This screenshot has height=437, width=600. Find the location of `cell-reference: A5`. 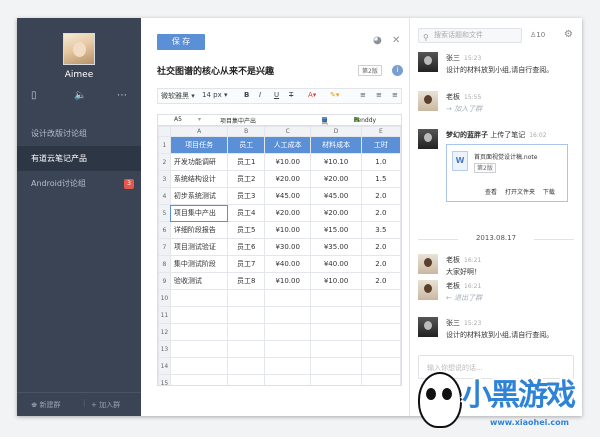

cell-reference: A5 is located at coordinates (178, 119).